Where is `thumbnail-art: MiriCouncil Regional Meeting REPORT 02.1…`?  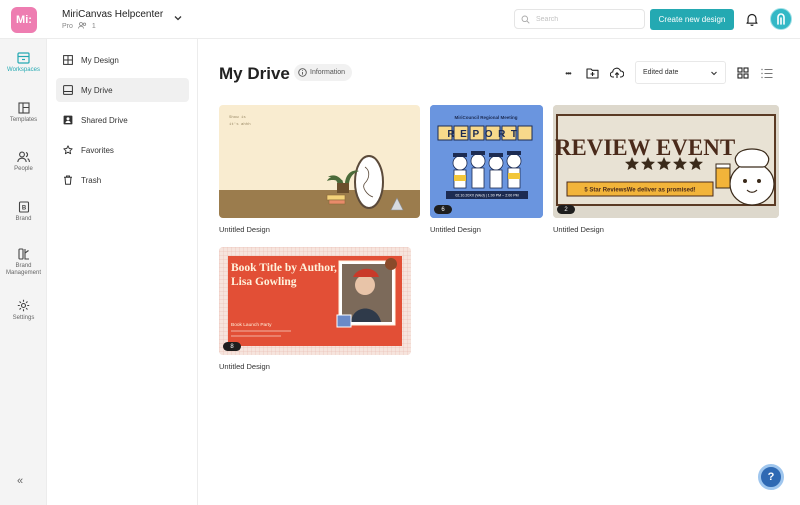 thumbnail-art: MiriCouncil Regional Meeting REPORT 02.1… is located at coordinates (486, 161).